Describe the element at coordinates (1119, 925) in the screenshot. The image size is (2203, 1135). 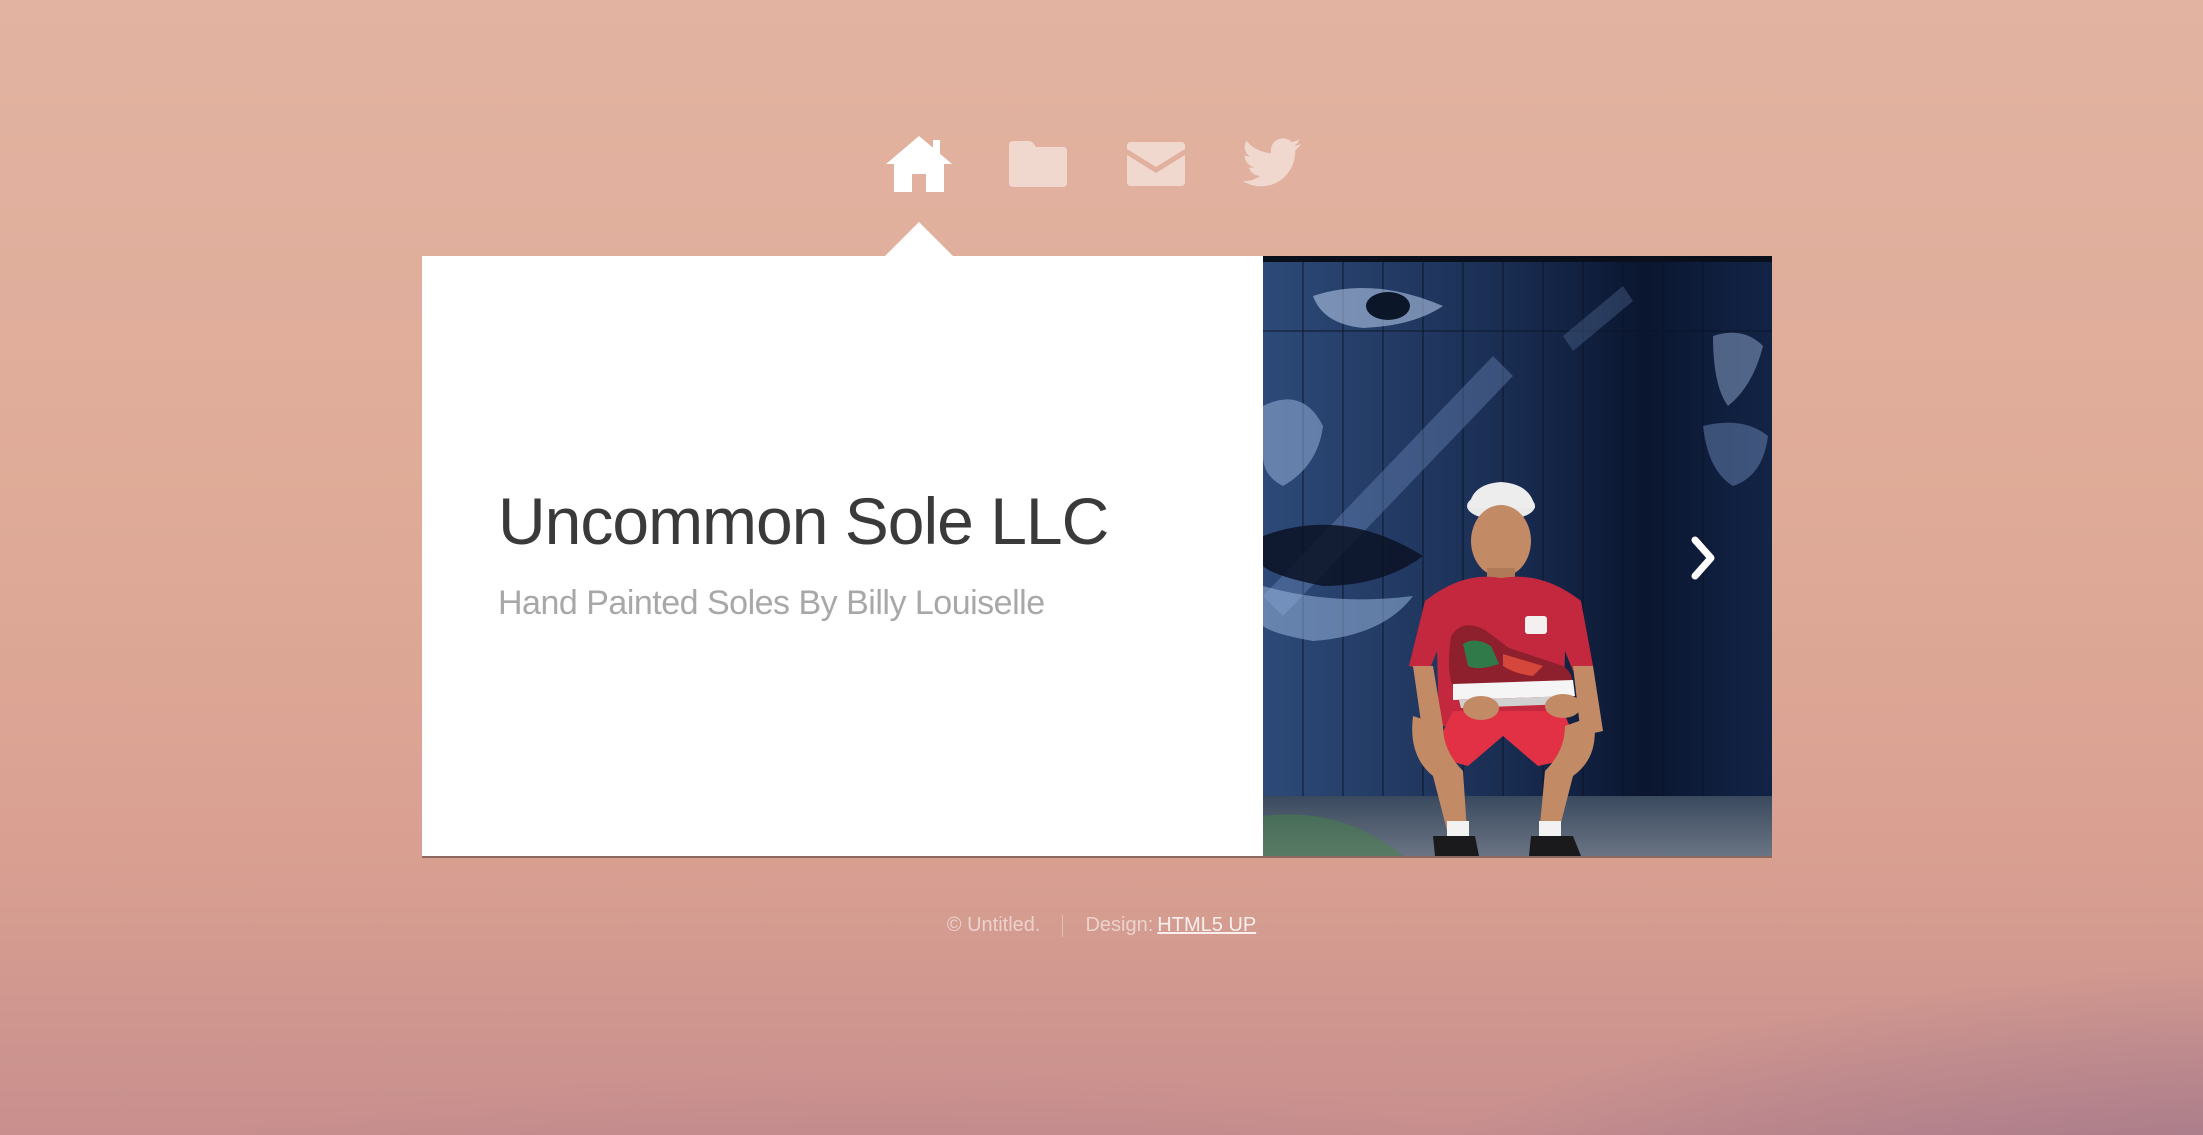
I see `design-label: Design:` at that location.